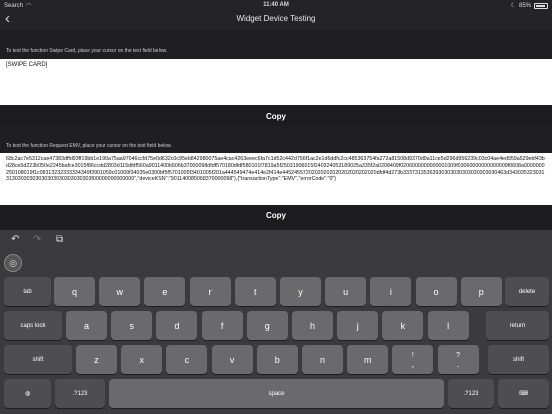  What do you see at coordinates (27, 393) in the screenshot?
I see `globe-icon: ◍` at bounding box center [27, 393].